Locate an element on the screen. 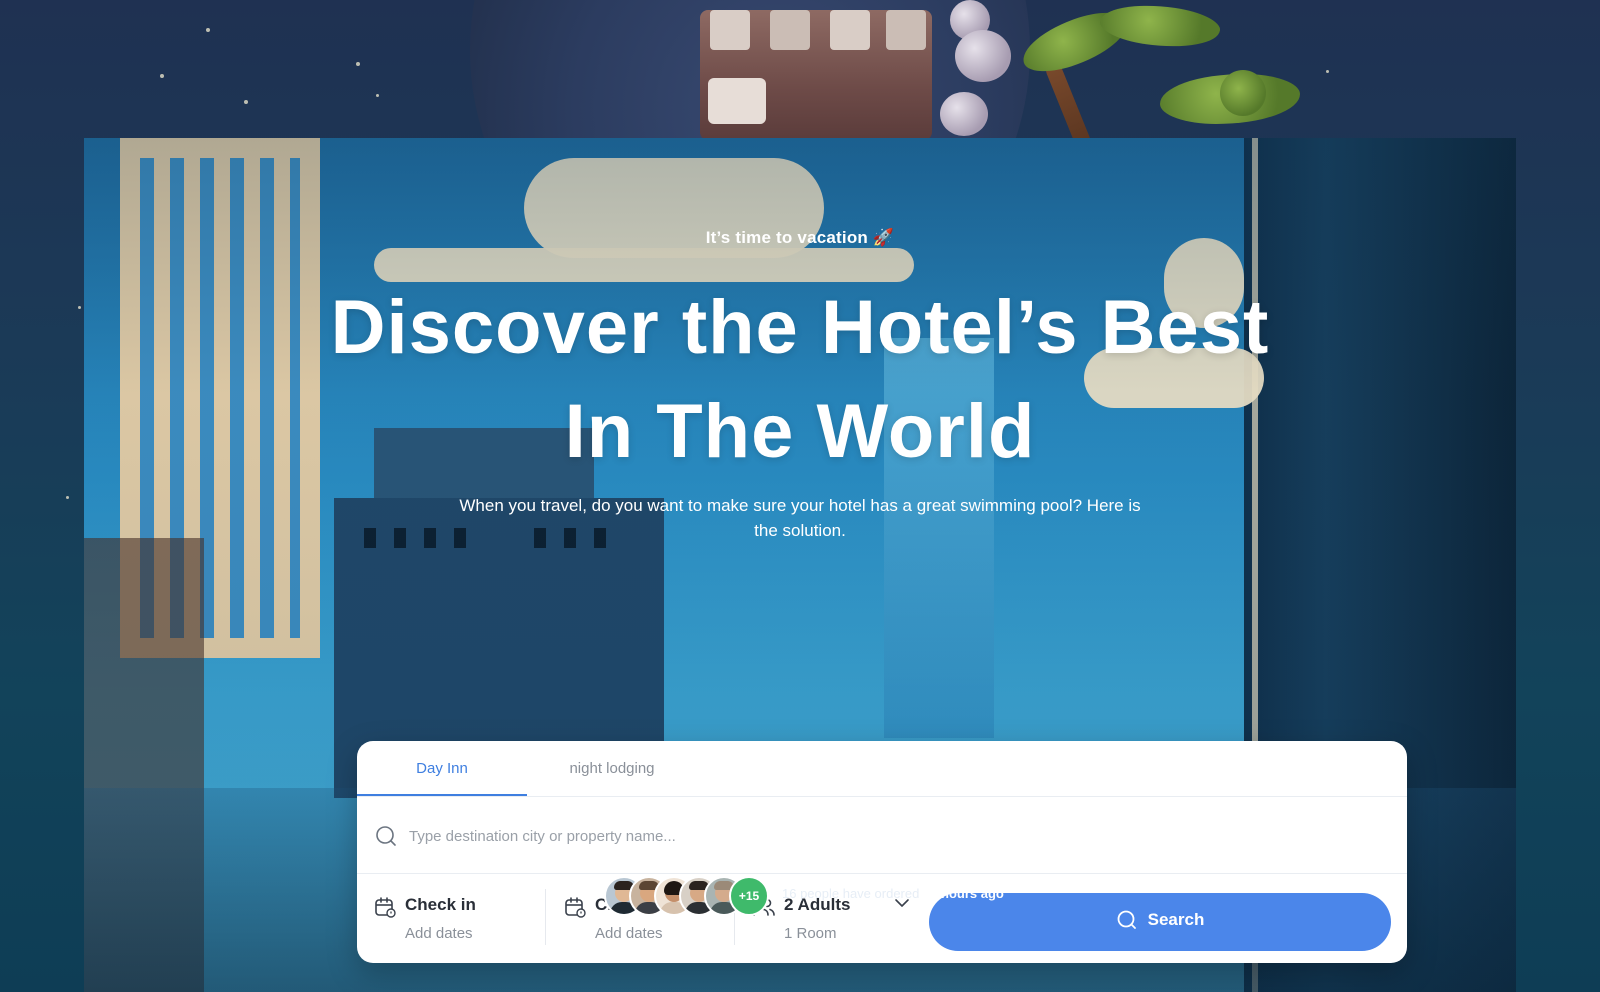 This screenshot has width=1600, height=992. extra-count-badge: +15 is located at coordinates (749, 896).